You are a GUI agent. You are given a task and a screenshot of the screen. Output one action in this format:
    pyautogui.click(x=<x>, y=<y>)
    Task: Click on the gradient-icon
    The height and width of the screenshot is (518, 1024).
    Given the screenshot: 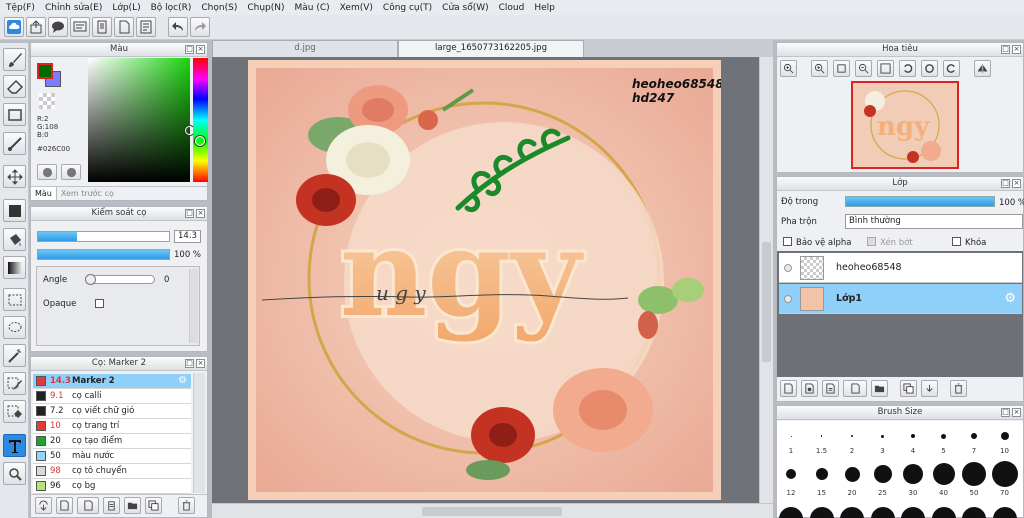 What is the action you would take?
    pyautogui.click(x=14, y=267)
    